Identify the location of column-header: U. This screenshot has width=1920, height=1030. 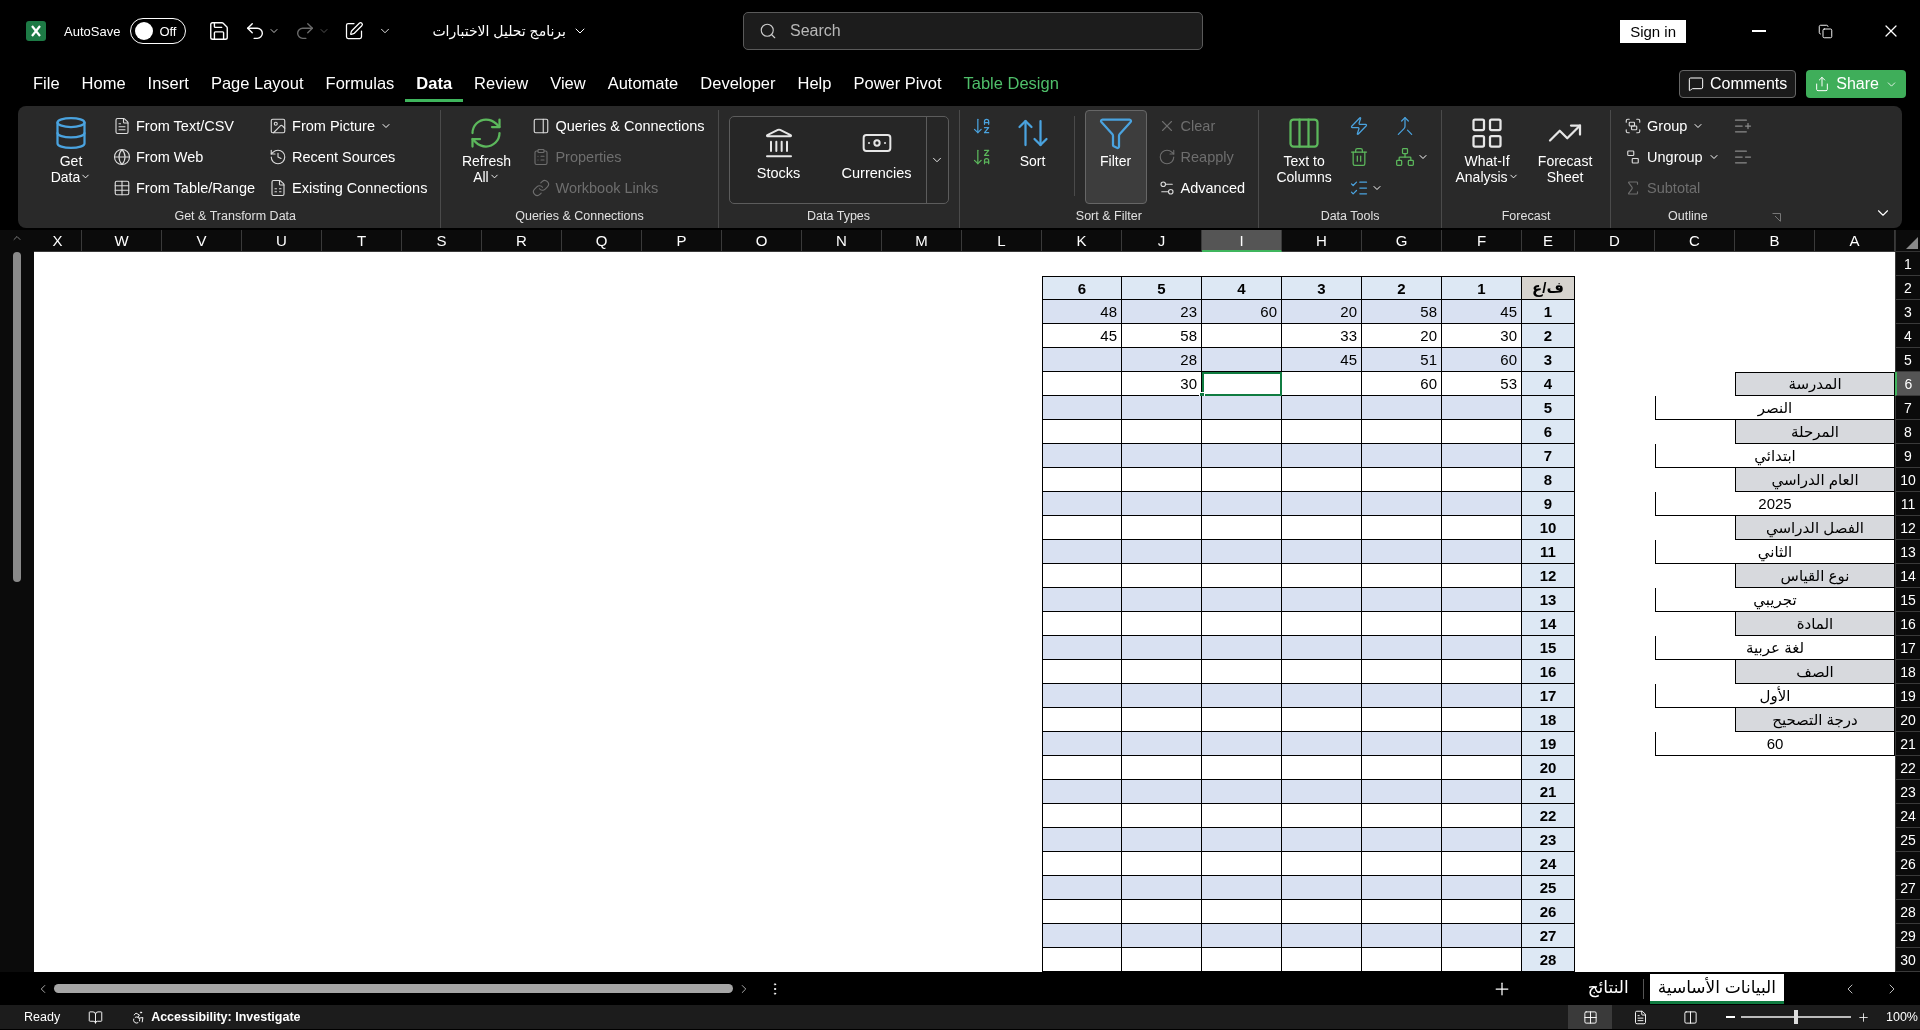
(282, 241).